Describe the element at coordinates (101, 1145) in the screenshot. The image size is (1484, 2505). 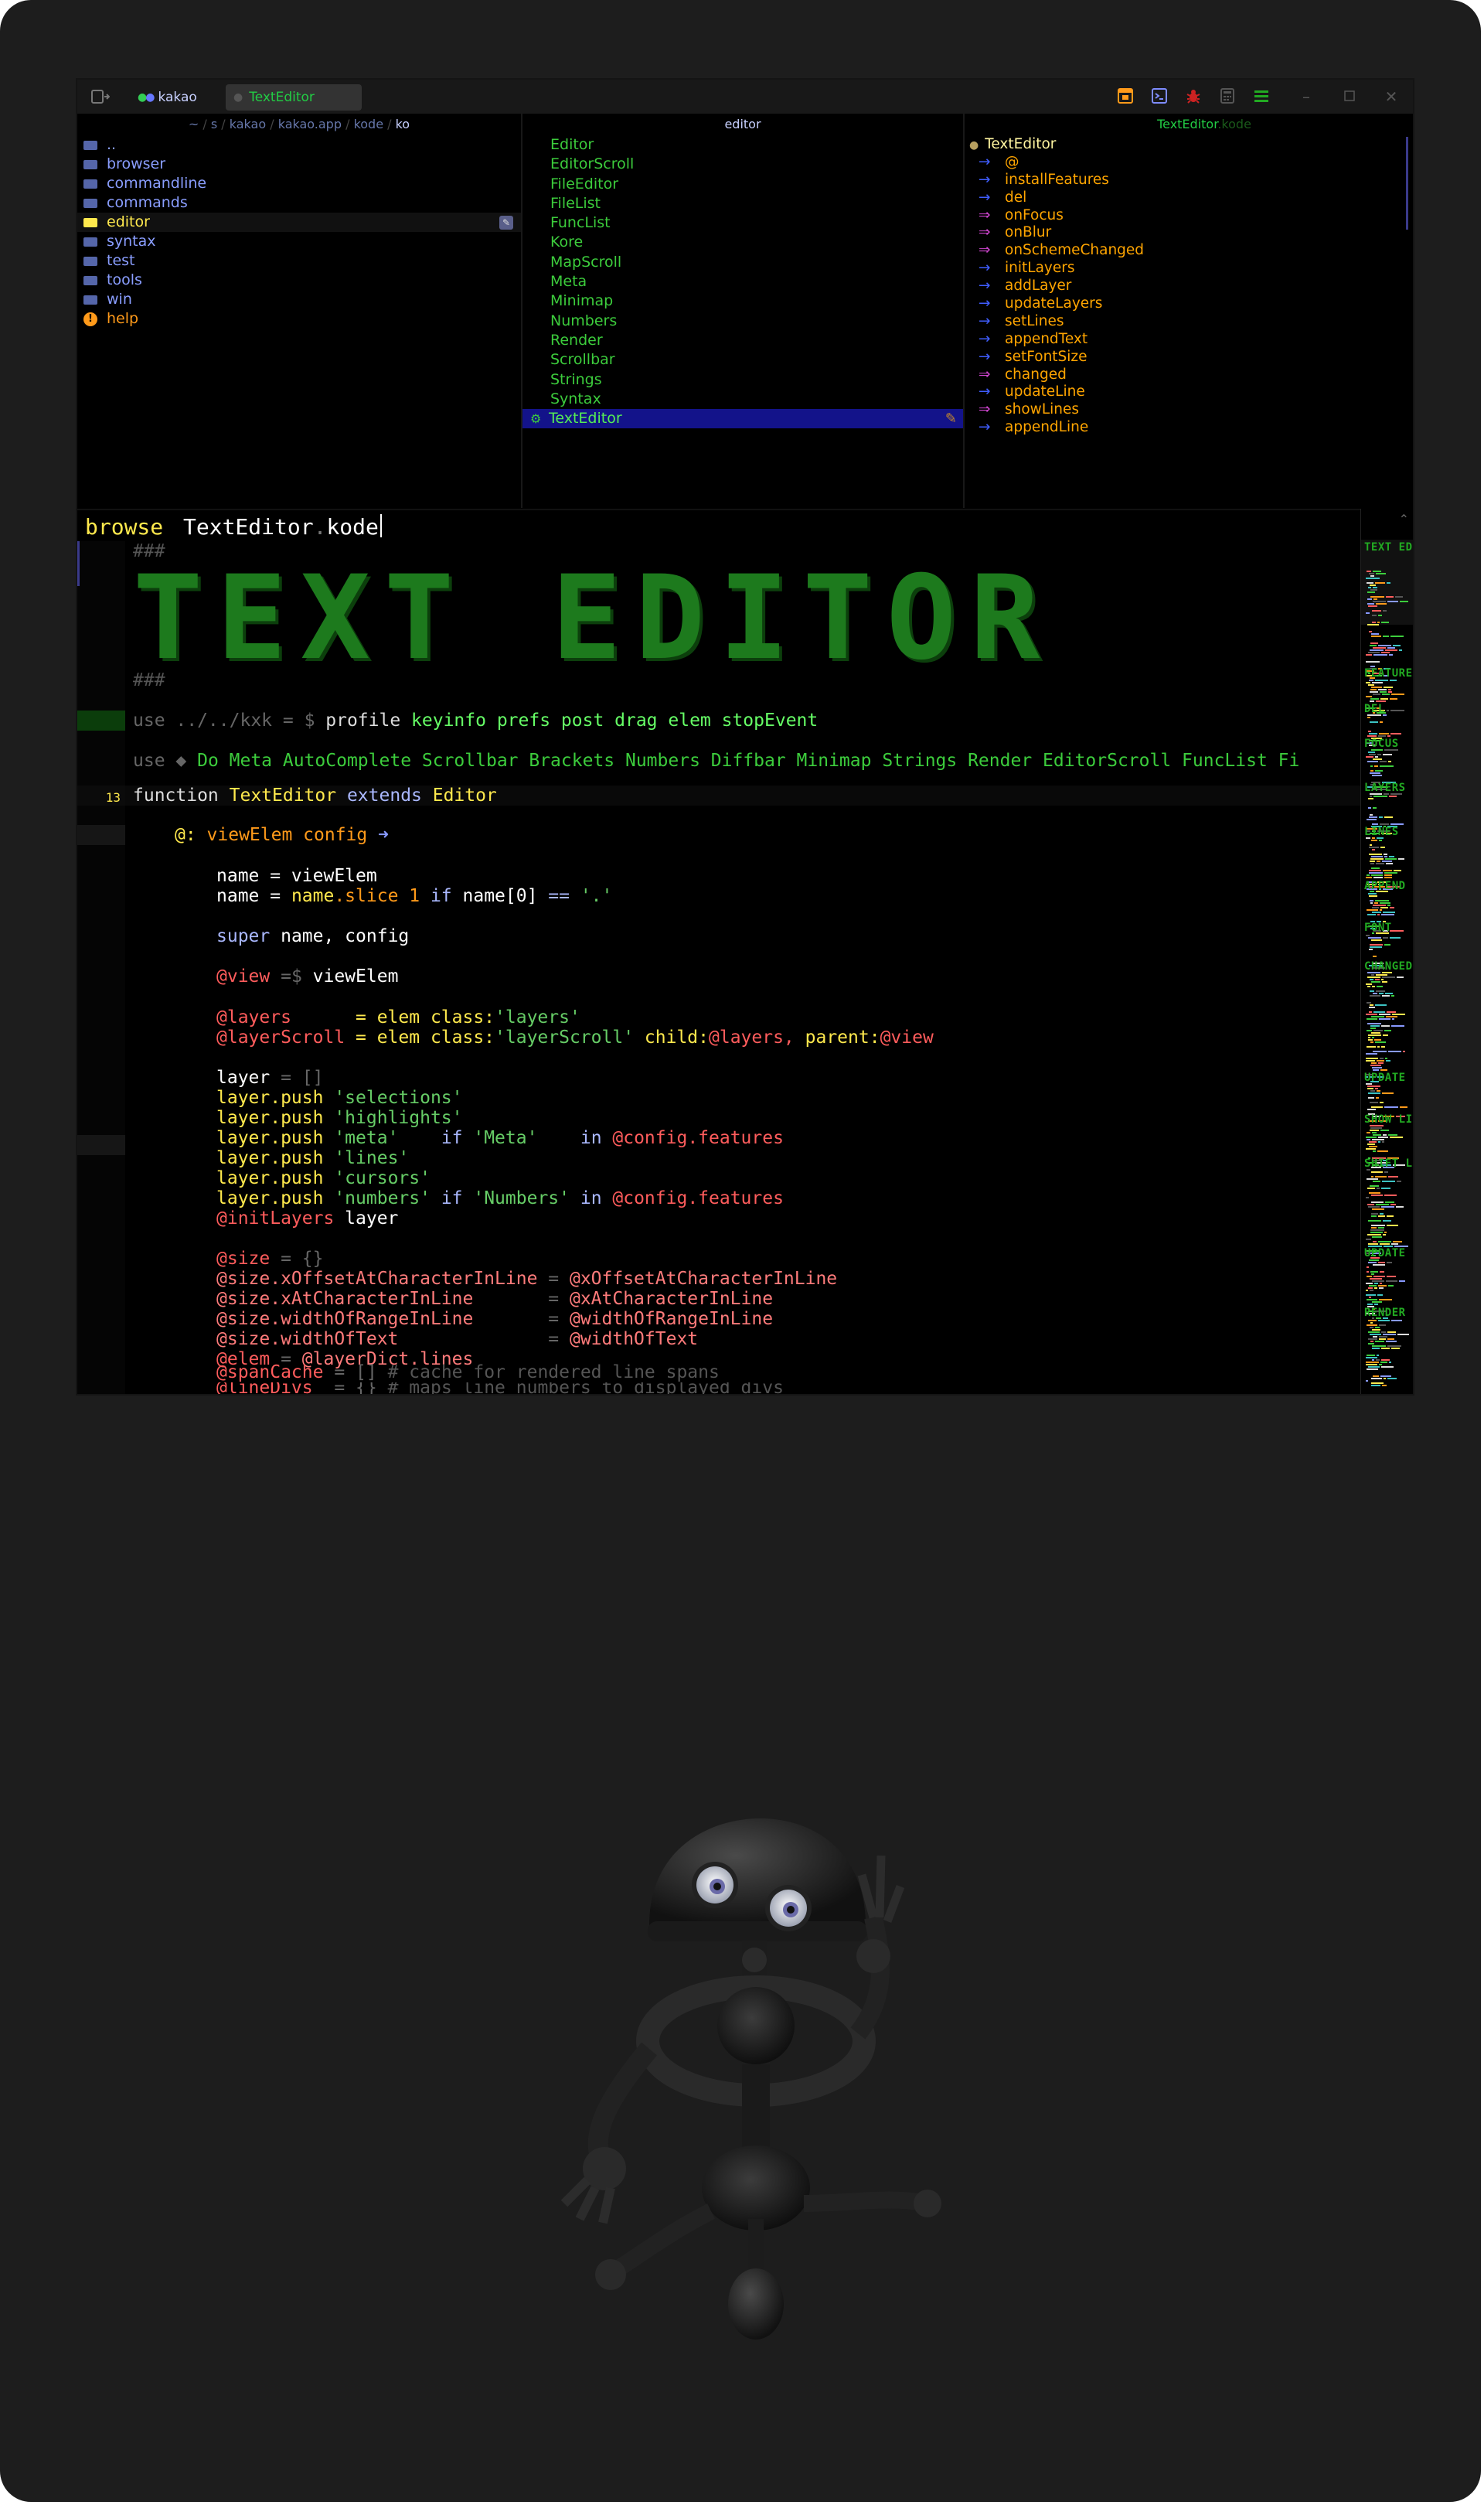
I see `diff-marker` at that location.